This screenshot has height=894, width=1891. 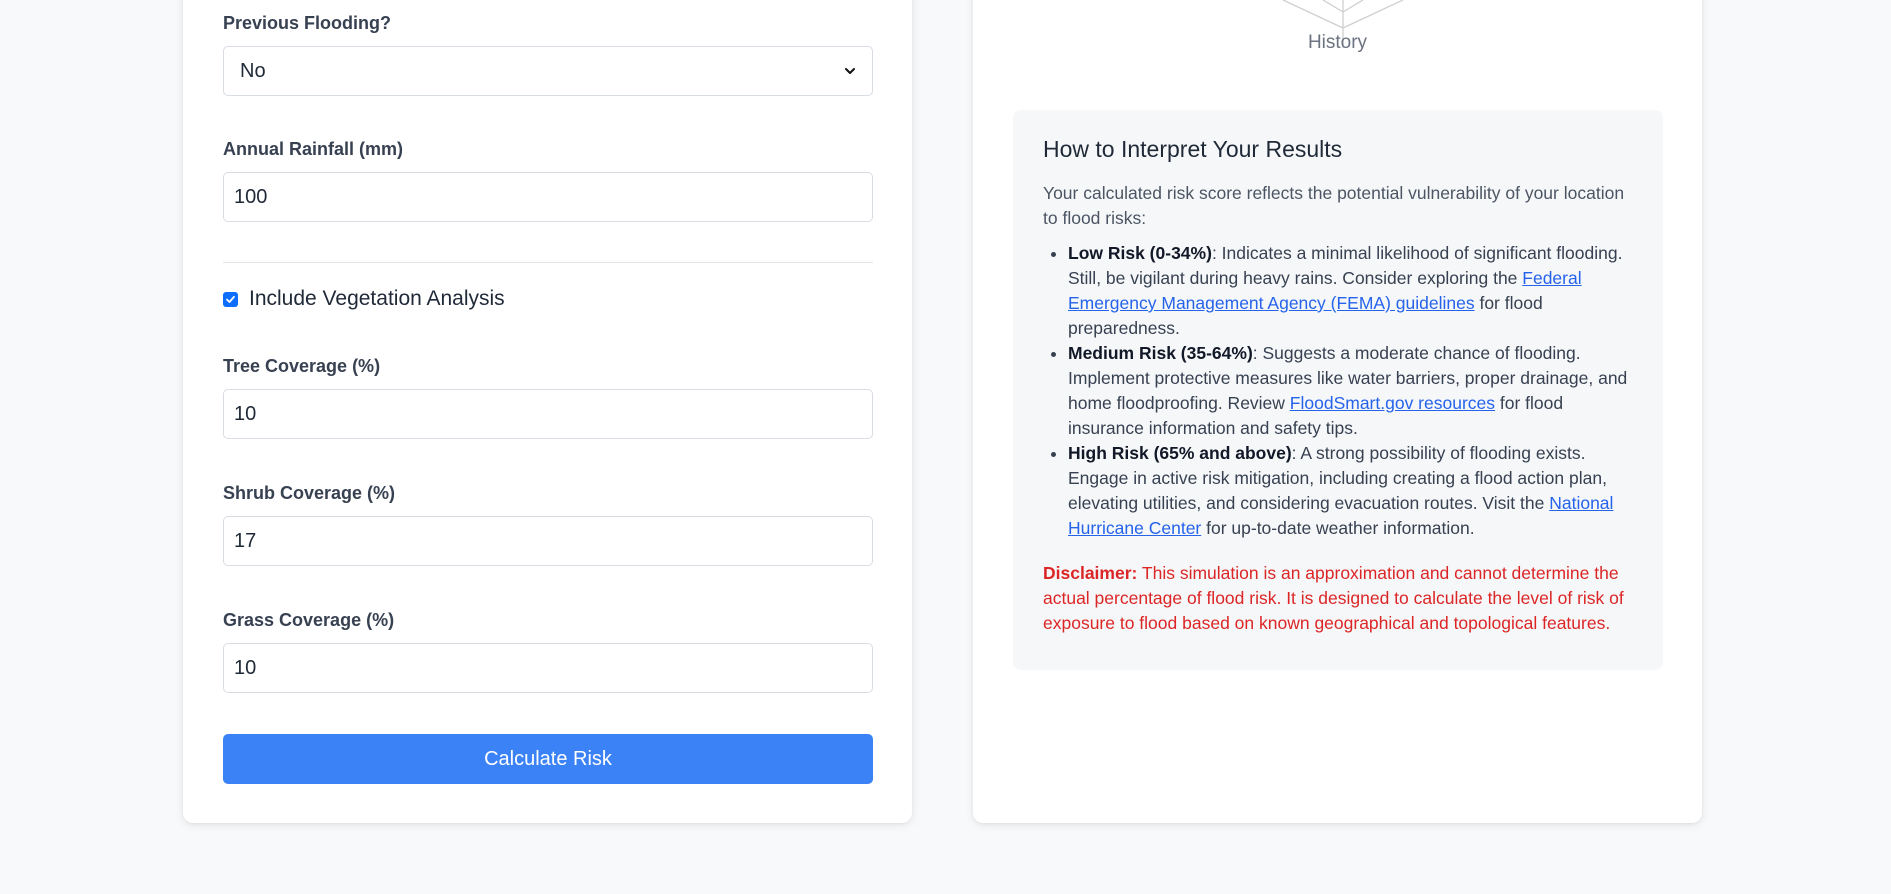 I want to click on vegetation-checkbox-label: Include Vegetation Analysis, so click(x=377, y=298).